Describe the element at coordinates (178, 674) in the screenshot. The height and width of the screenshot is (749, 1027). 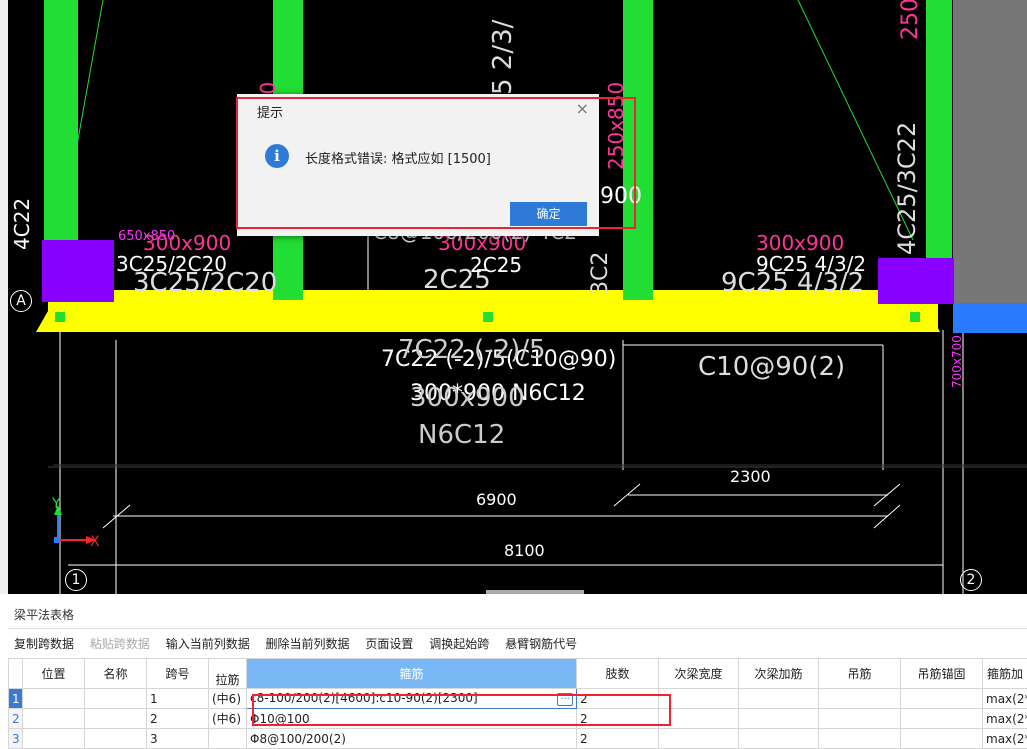
I see `header-span: 跨号` at that location.